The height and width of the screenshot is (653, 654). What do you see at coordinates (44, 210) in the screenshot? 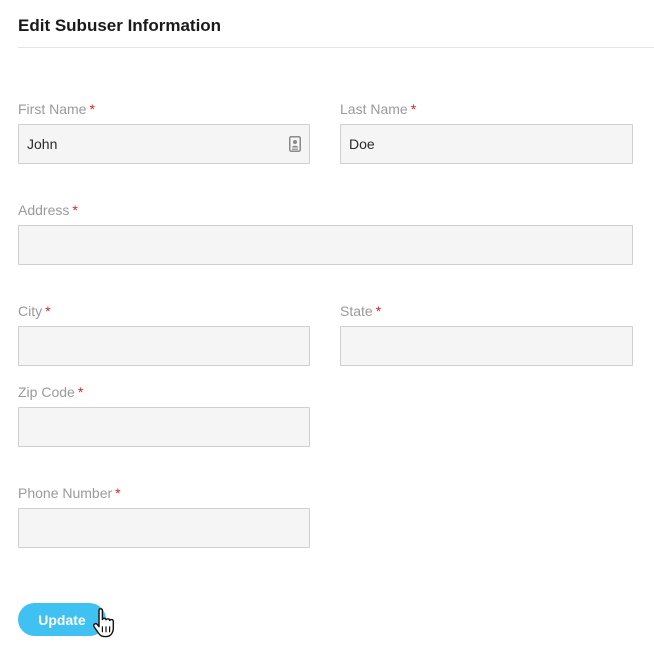
I see `address-label-text: Address` at bounding box center [44, 210].